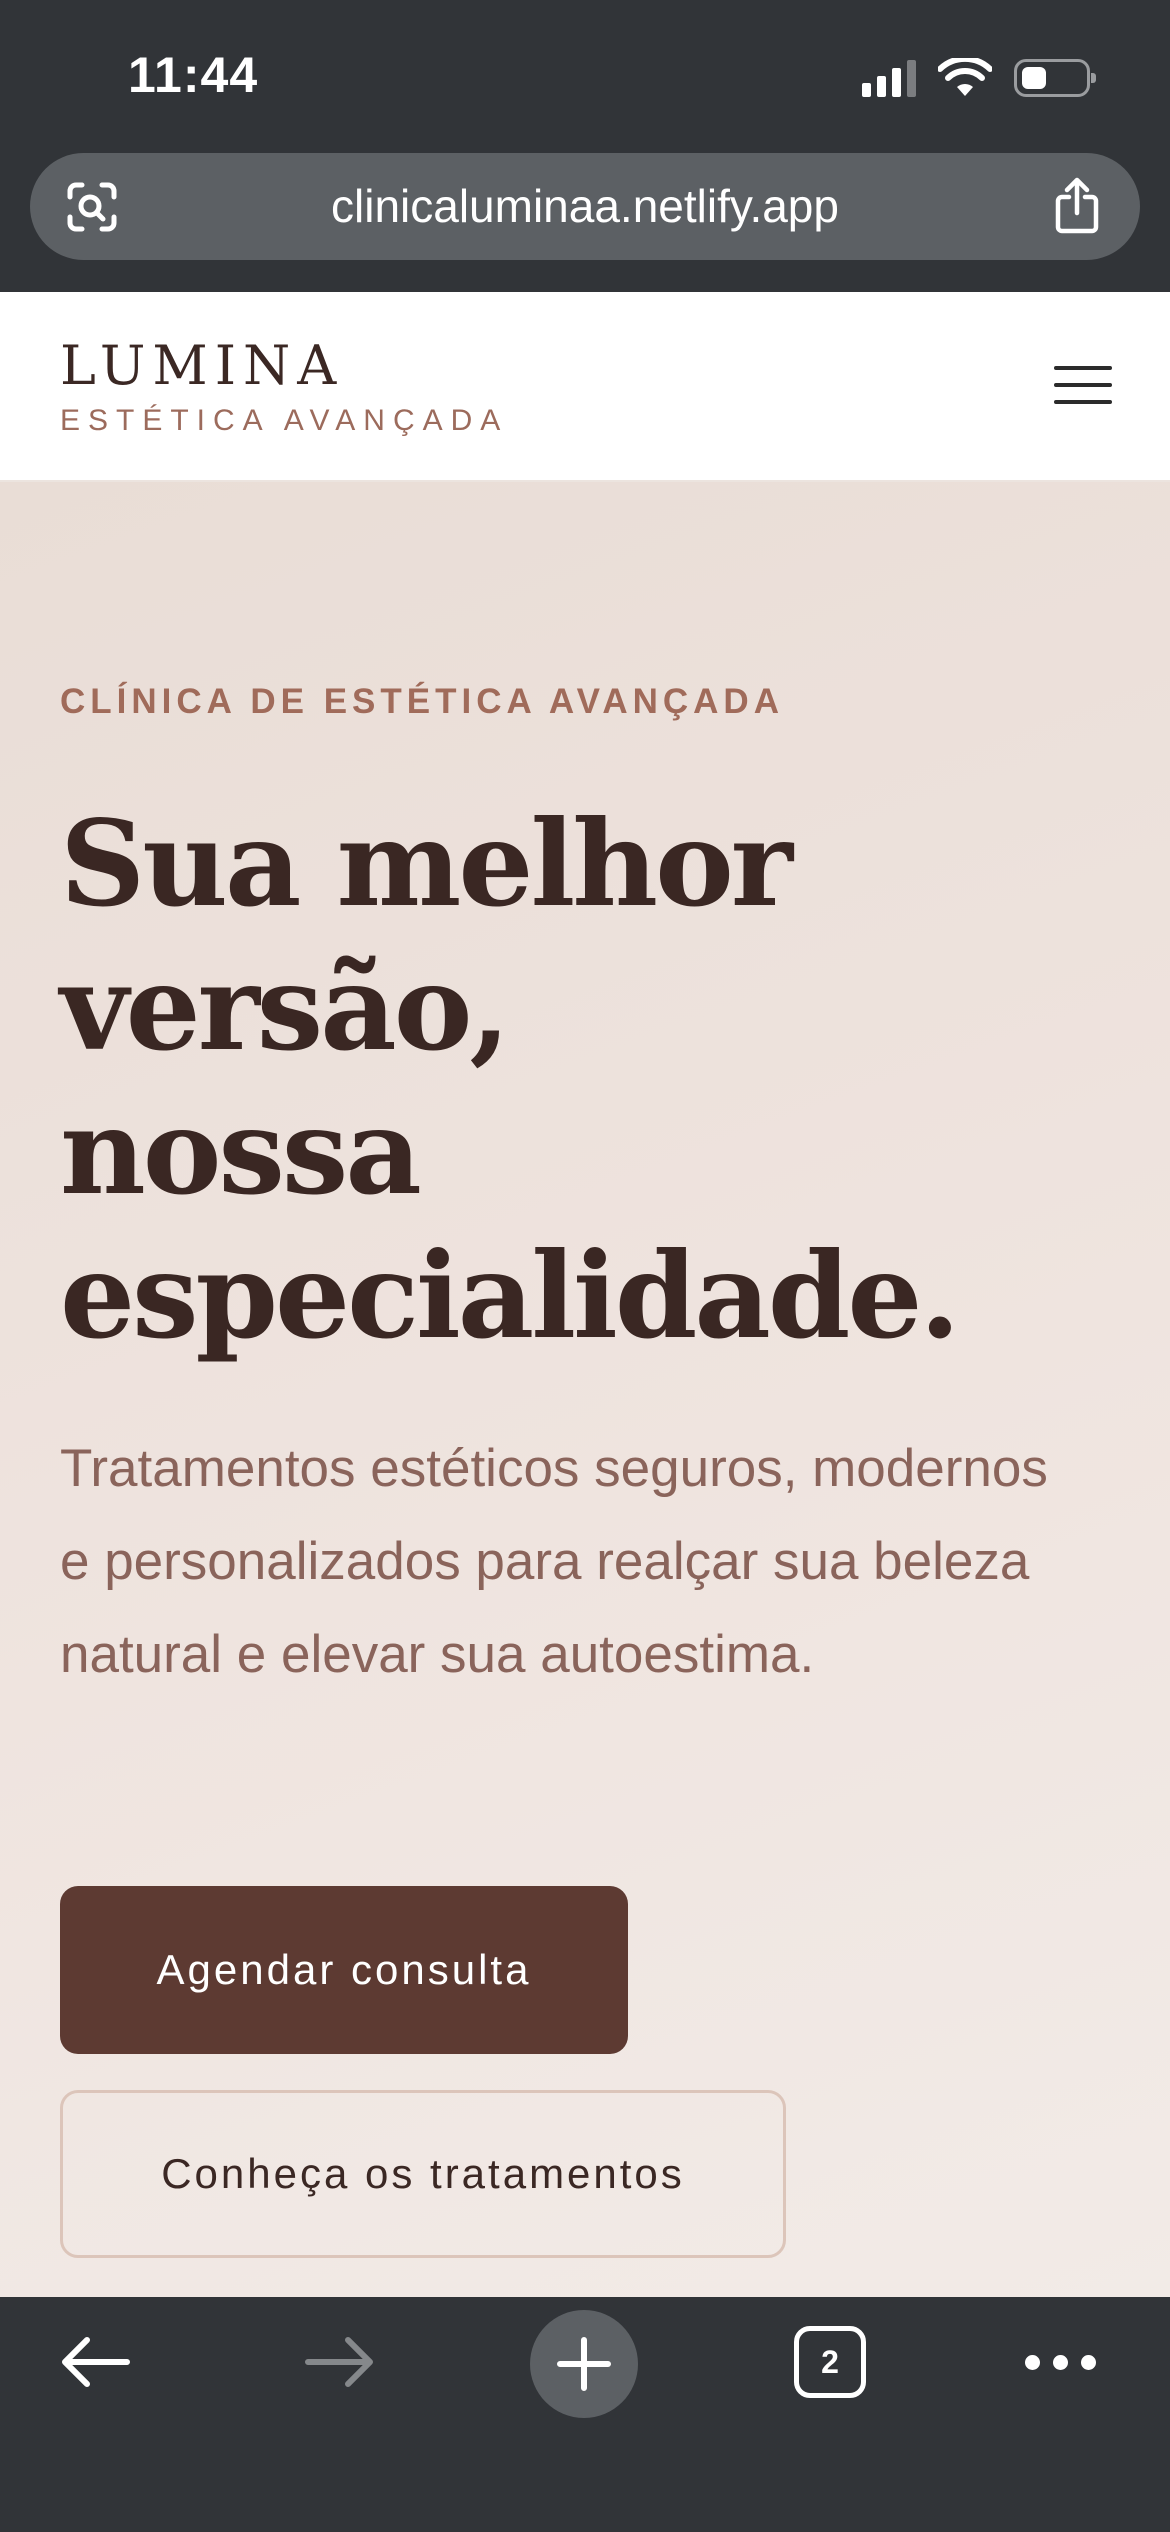 The height and width of the screenshot is (2532, 1170). What do you see at coordinates (426, 863) in the screenshot?
I see `hero-title-line: Sua melhor` at bounding box center [426, 863].